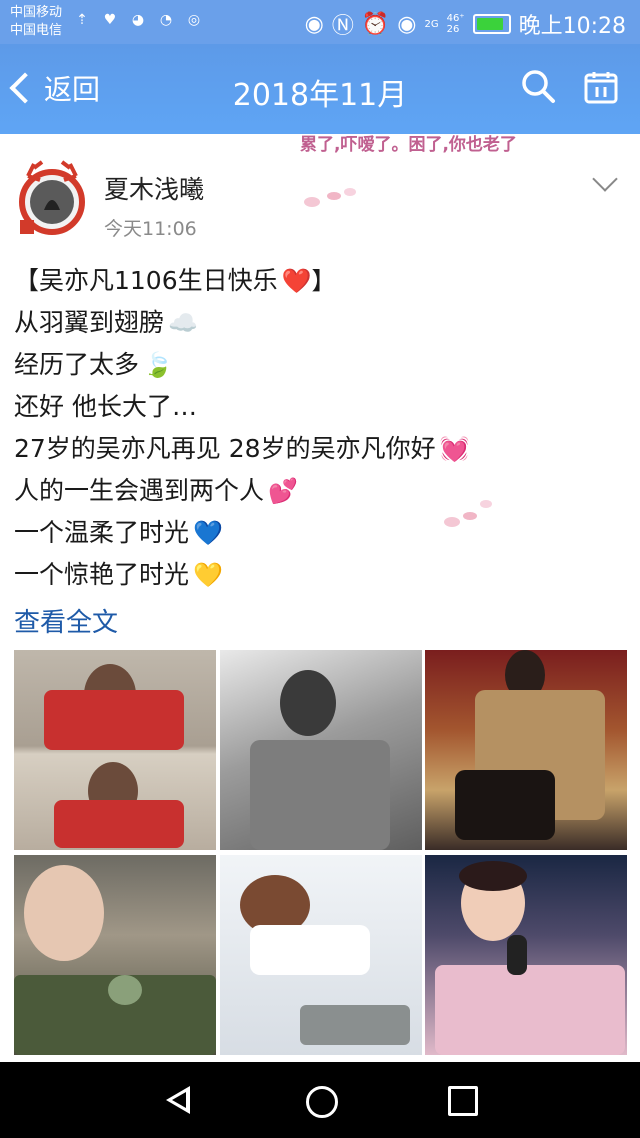 This screenshot has width=640, height=1138. What do you see at coordinates (455, 24) in the screenshot?
I see `network-indicator: 46⁺ 26` at bounding box center [455, 24].